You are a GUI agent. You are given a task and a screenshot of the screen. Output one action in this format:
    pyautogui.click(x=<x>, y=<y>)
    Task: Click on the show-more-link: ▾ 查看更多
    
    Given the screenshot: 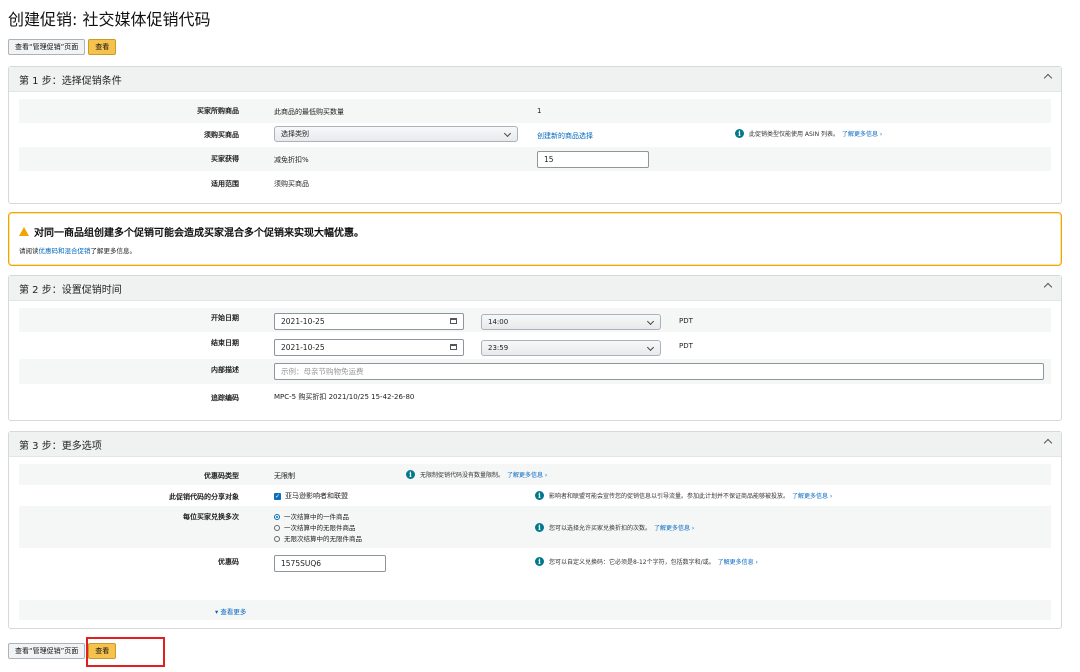 What is the action you would take?
    pyautogui.click(x=230, y=611)
    